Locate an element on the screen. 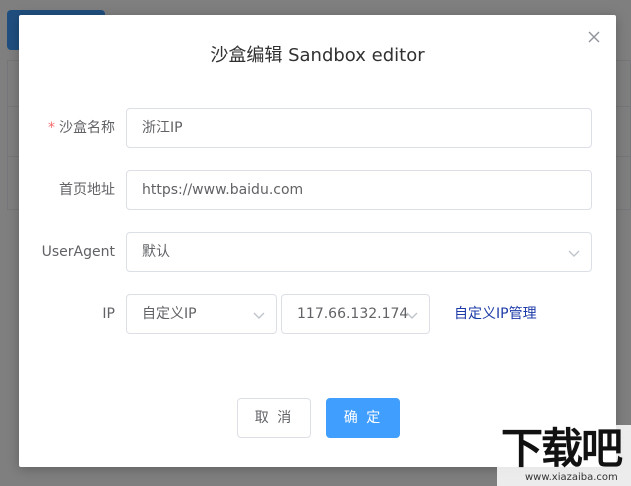 Image resolution: width=631 pixels, height=486 pixels. name-label: 沙盒名称 is located at coordinates (87, 128).